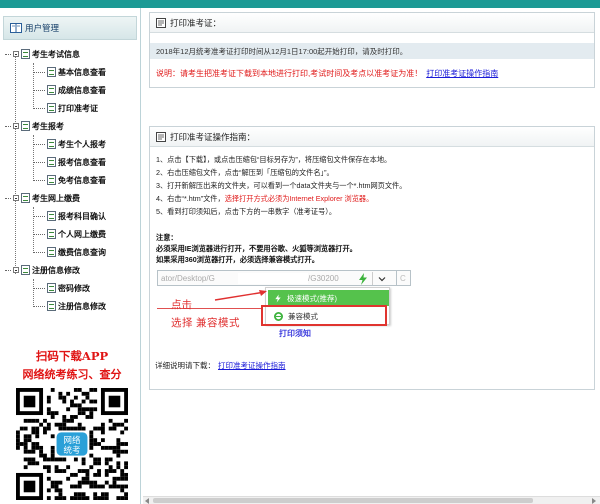 The width and height of the screenshot is (600, 504). I want to click on app-download-promo: 扫码下载APP 网络统考练习、查分 网络 统考, so click(72, 426).